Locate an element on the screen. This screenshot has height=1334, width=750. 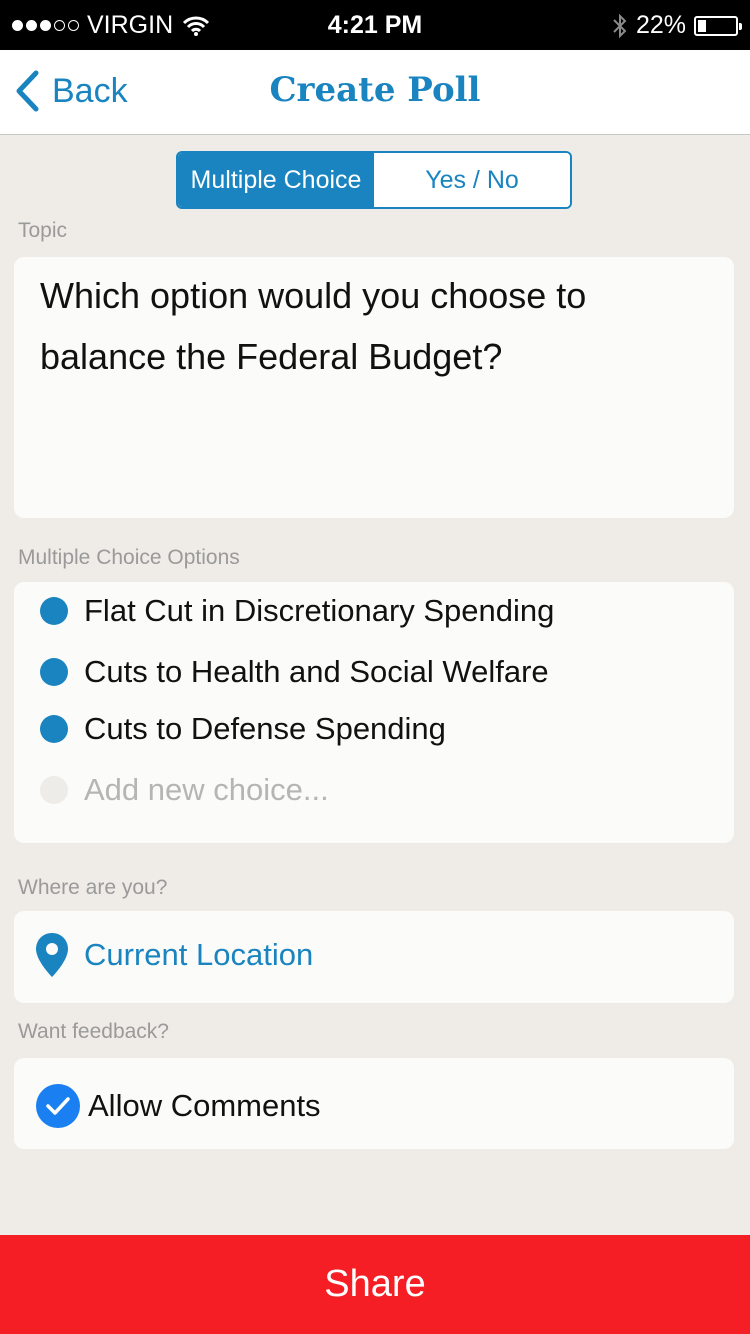
battery-icon is located at coordinates (718, 25).